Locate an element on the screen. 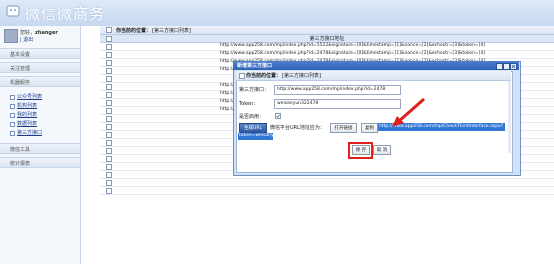  enable-checkbox is located at coordinates (278, 116).